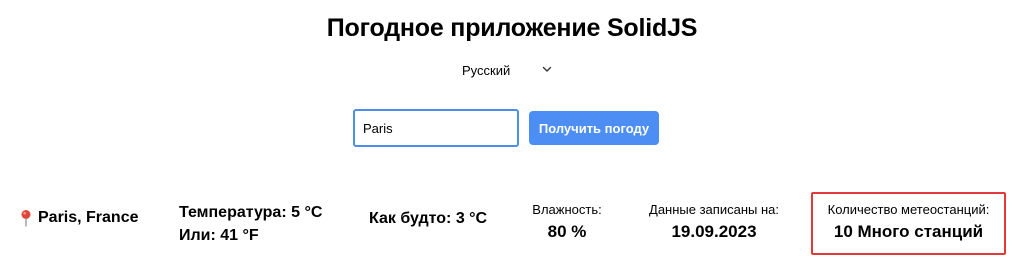 This screenshot has width=1024, height=267. I want to click on temperature-fahrenheit: Или: 41 °F, so click(219, 235).